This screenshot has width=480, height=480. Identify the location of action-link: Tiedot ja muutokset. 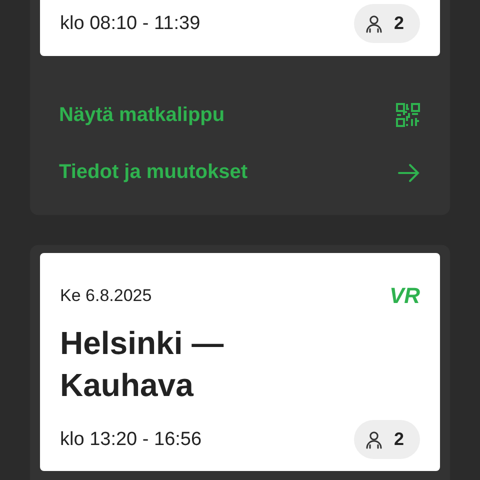
(240, 172).